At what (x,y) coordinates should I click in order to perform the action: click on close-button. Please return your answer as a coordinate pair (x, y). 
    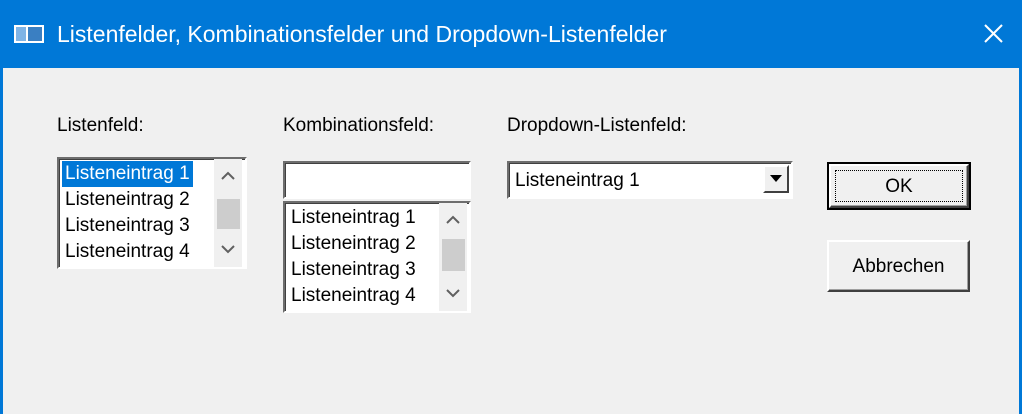
    Looking at the image, I should click on (993, 34).